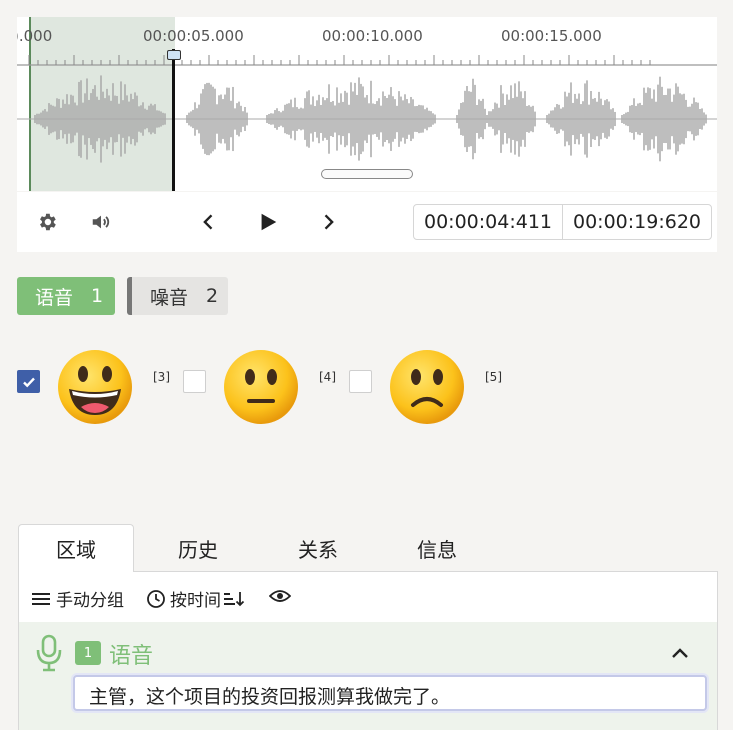  I want to click on manual-group-label: 手动分组, so click(90, 601).